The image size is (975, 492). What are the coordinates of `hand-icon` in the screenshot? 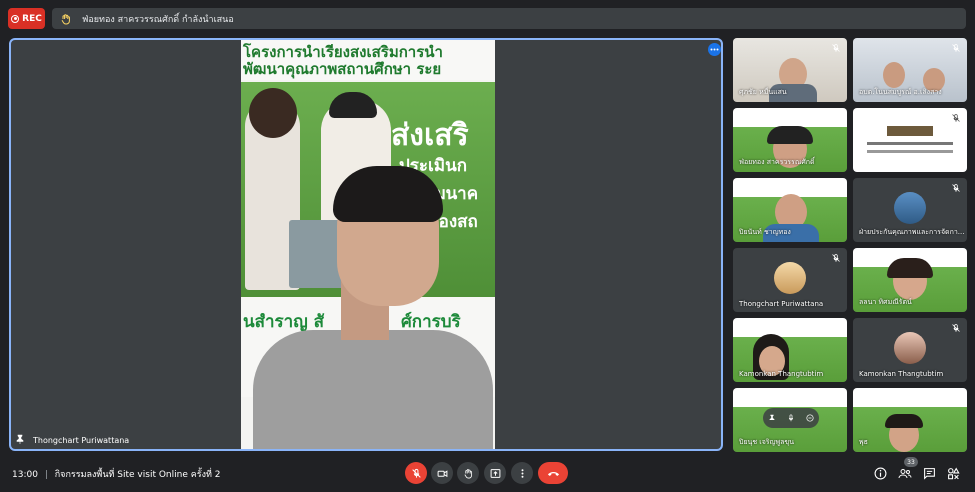 It's located at (467, 473).